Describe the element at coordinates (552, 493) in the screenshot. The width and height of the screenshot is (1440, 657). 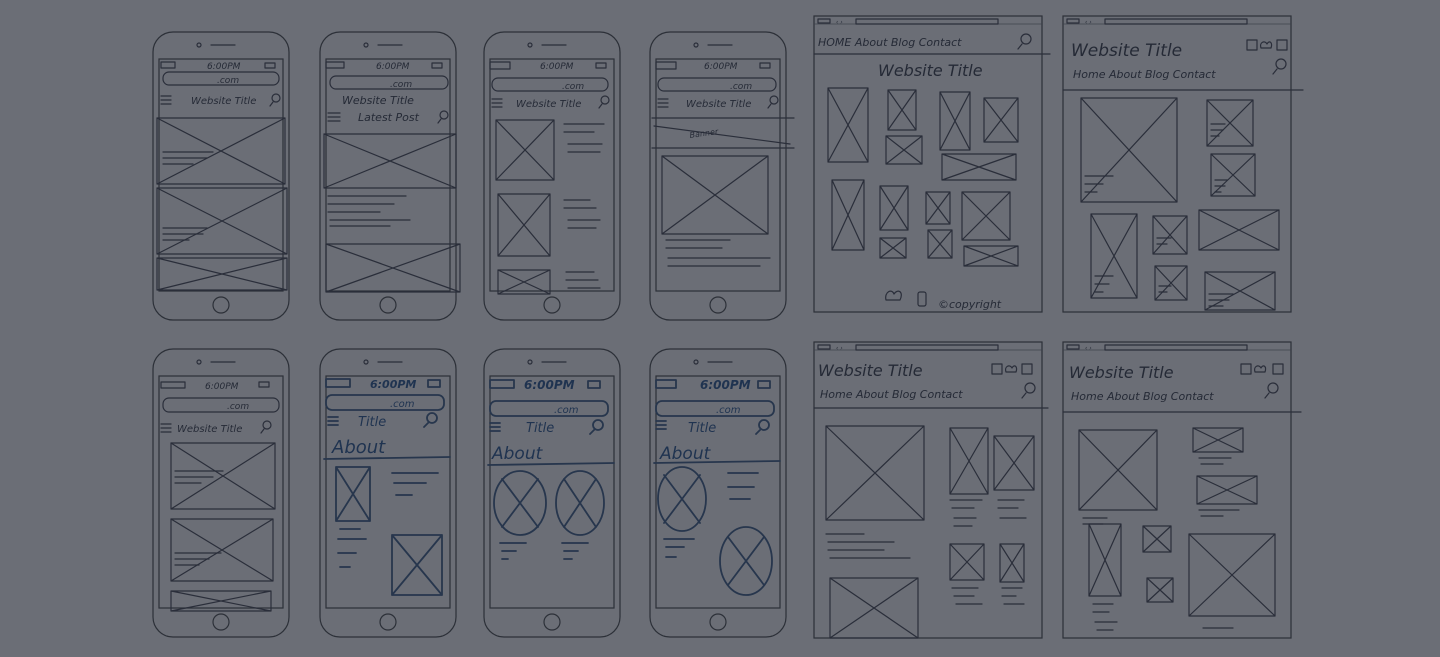
I see `phone-wireframe-7: 6:00PM .com Title About` at that location.